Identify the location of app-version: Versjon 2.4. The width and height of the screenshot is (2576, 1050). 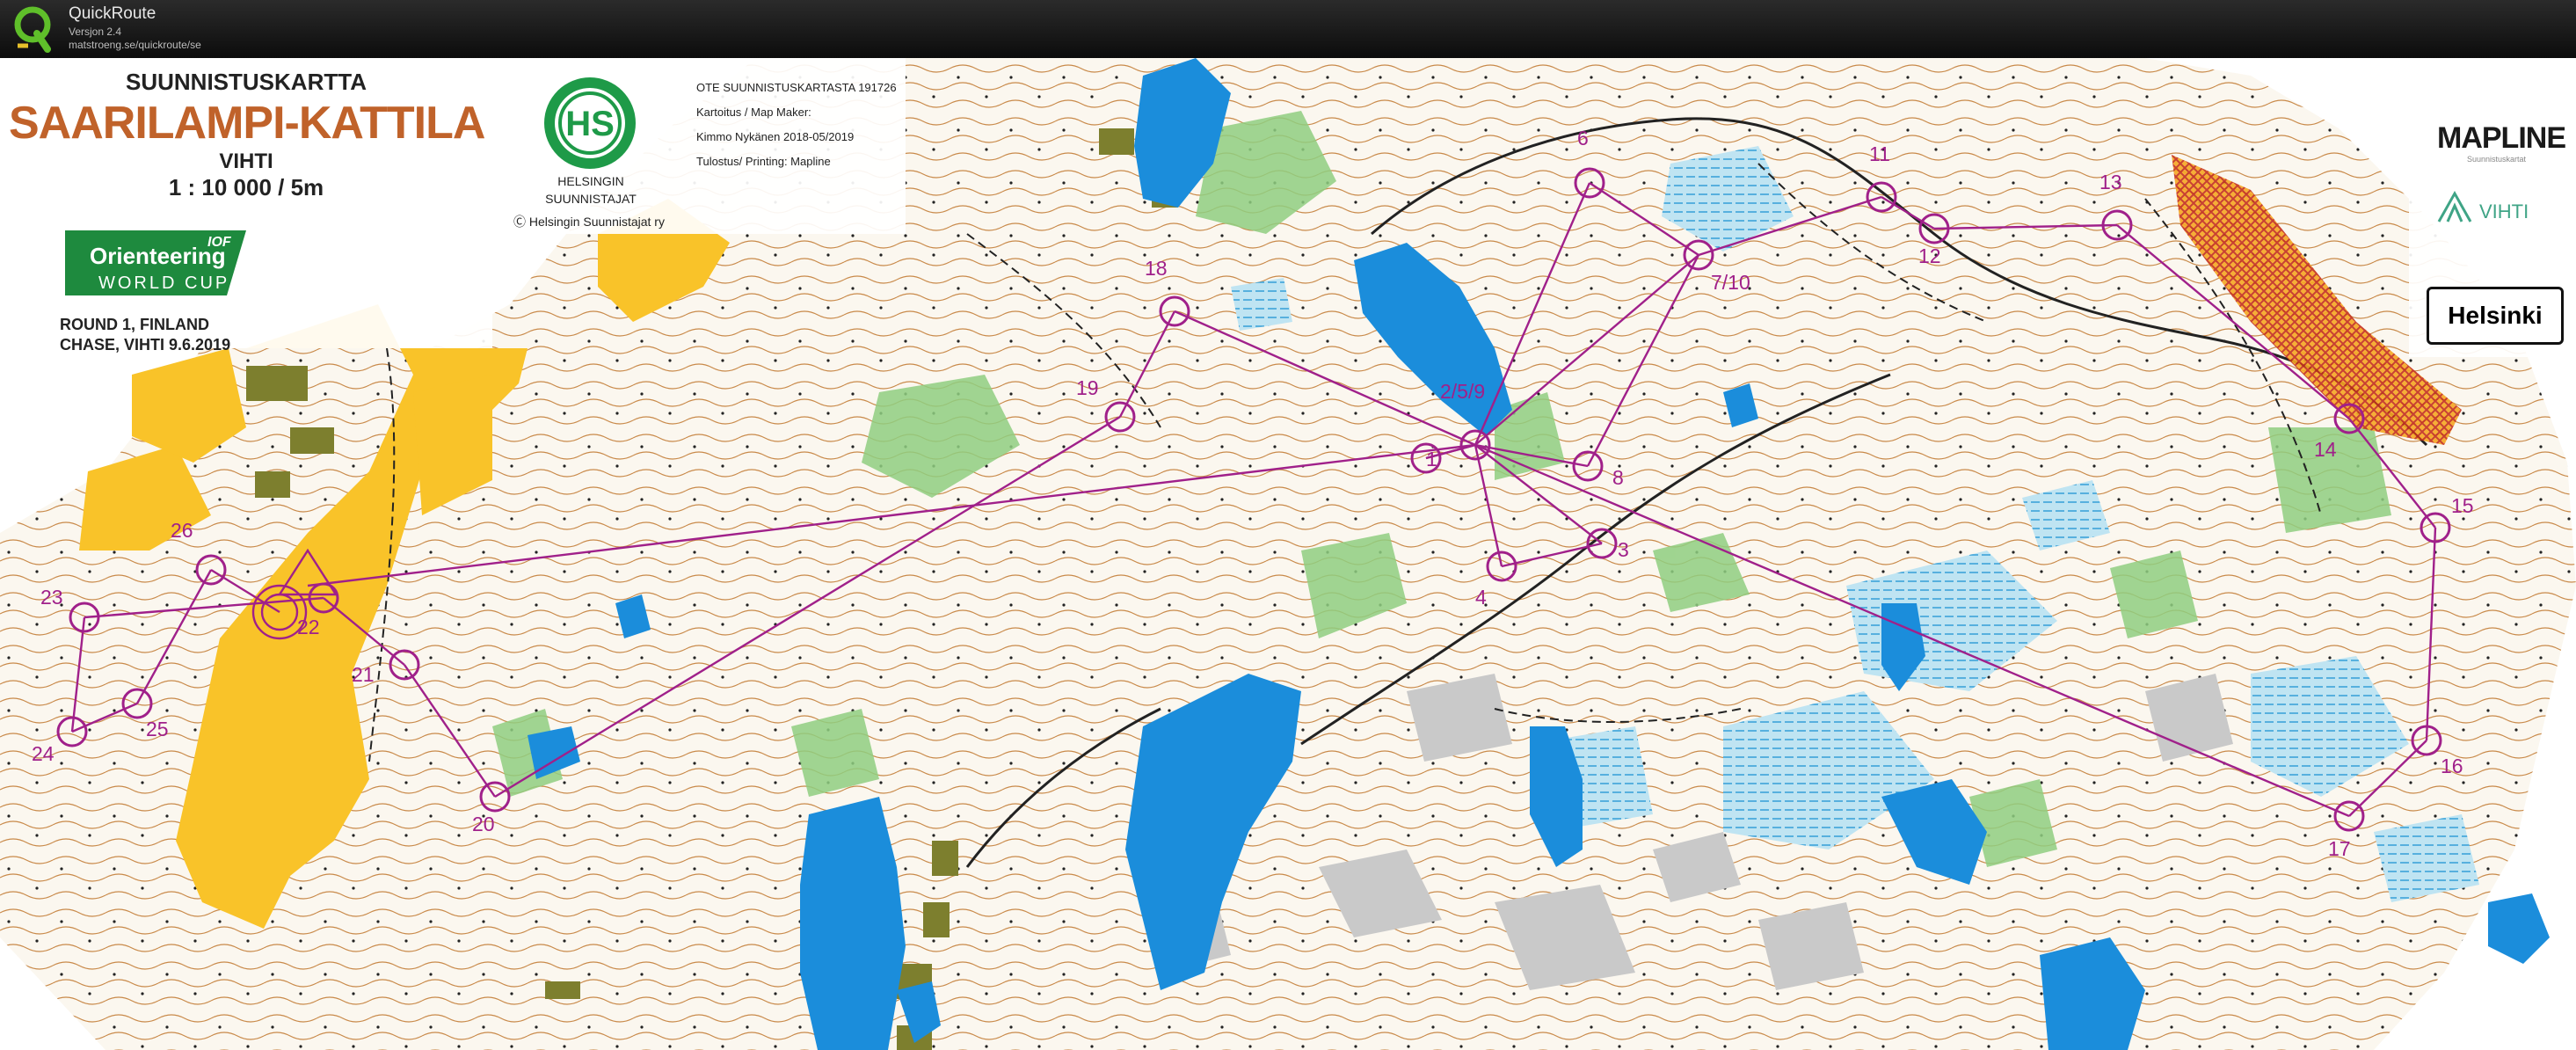
(95, 32).